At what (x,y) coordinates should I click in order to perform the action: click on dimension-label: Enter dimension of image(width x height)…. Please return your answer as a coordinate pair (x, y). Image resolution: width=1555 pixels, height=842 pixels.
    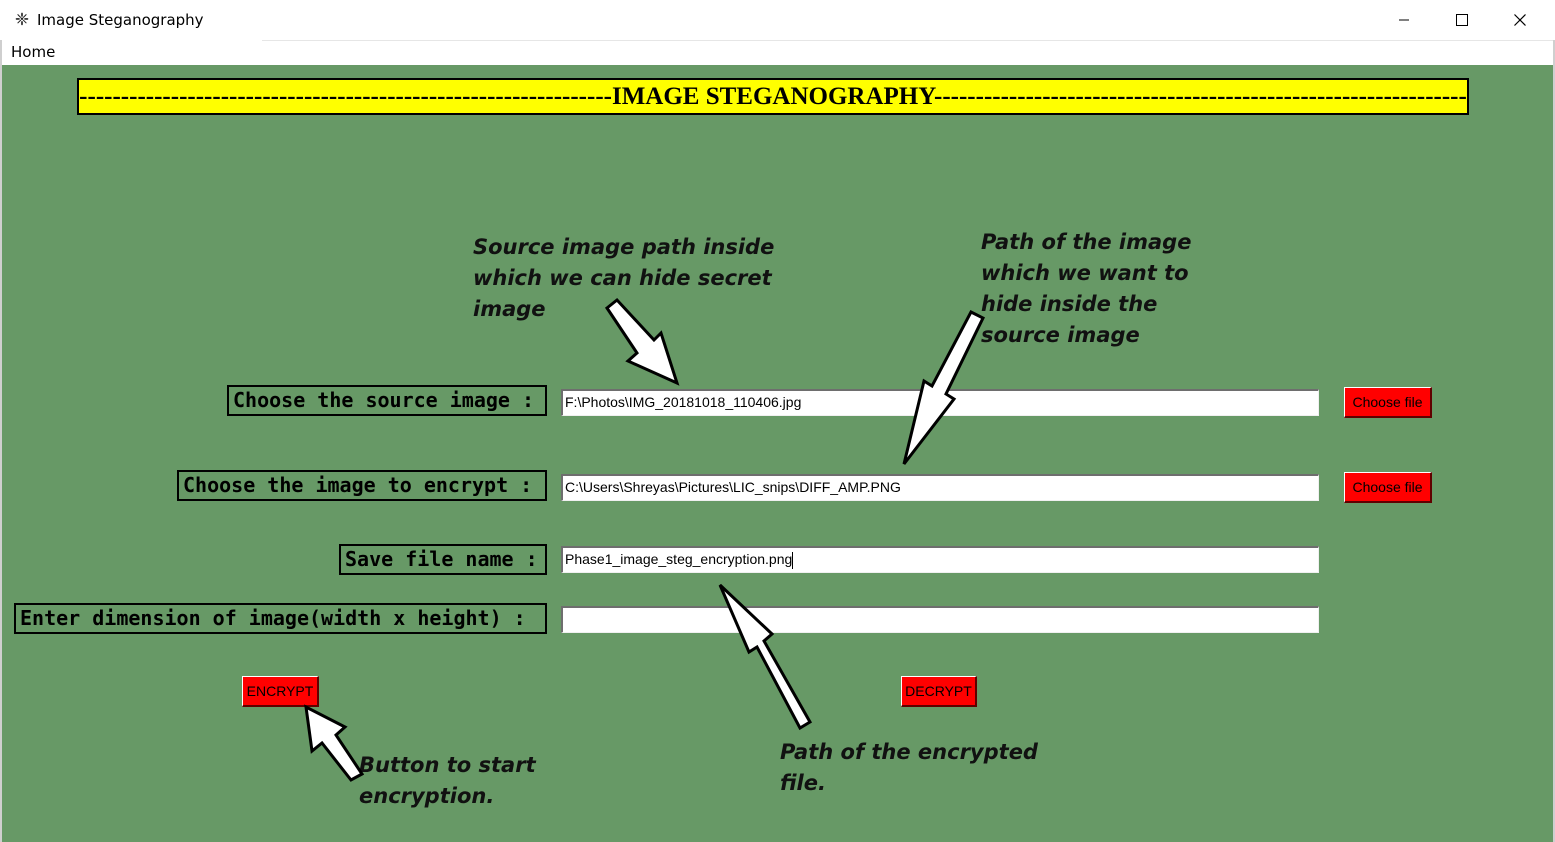
    Looking at the image, I should click on (280, 618).